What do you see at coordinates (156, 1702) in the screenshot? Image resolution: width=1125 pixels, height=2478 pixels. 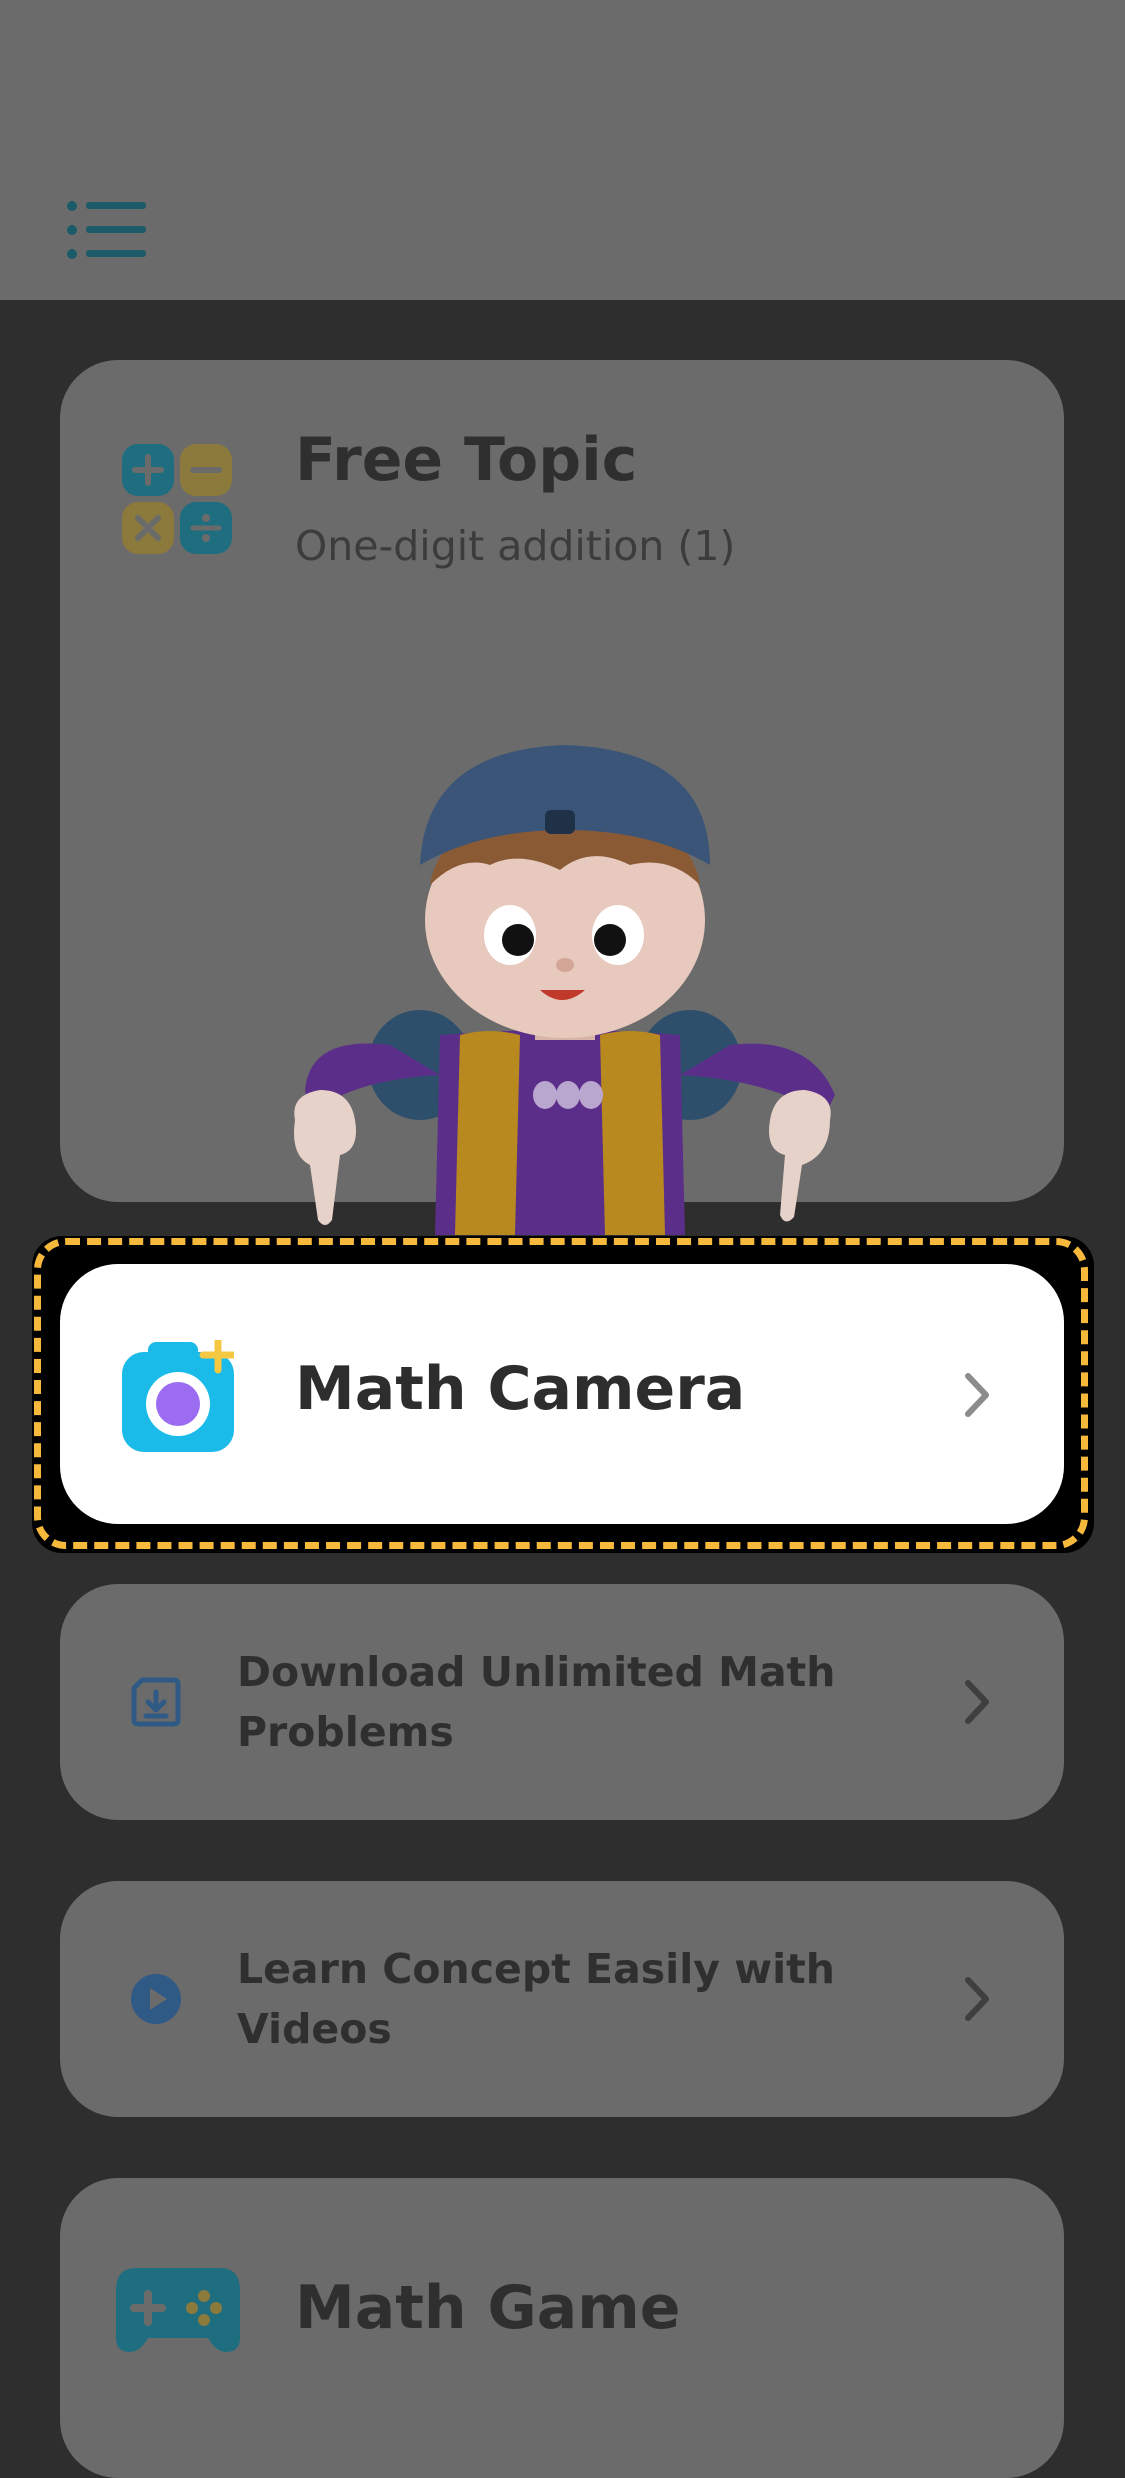 I see `download-icon` at bounding box center [156, 1702].